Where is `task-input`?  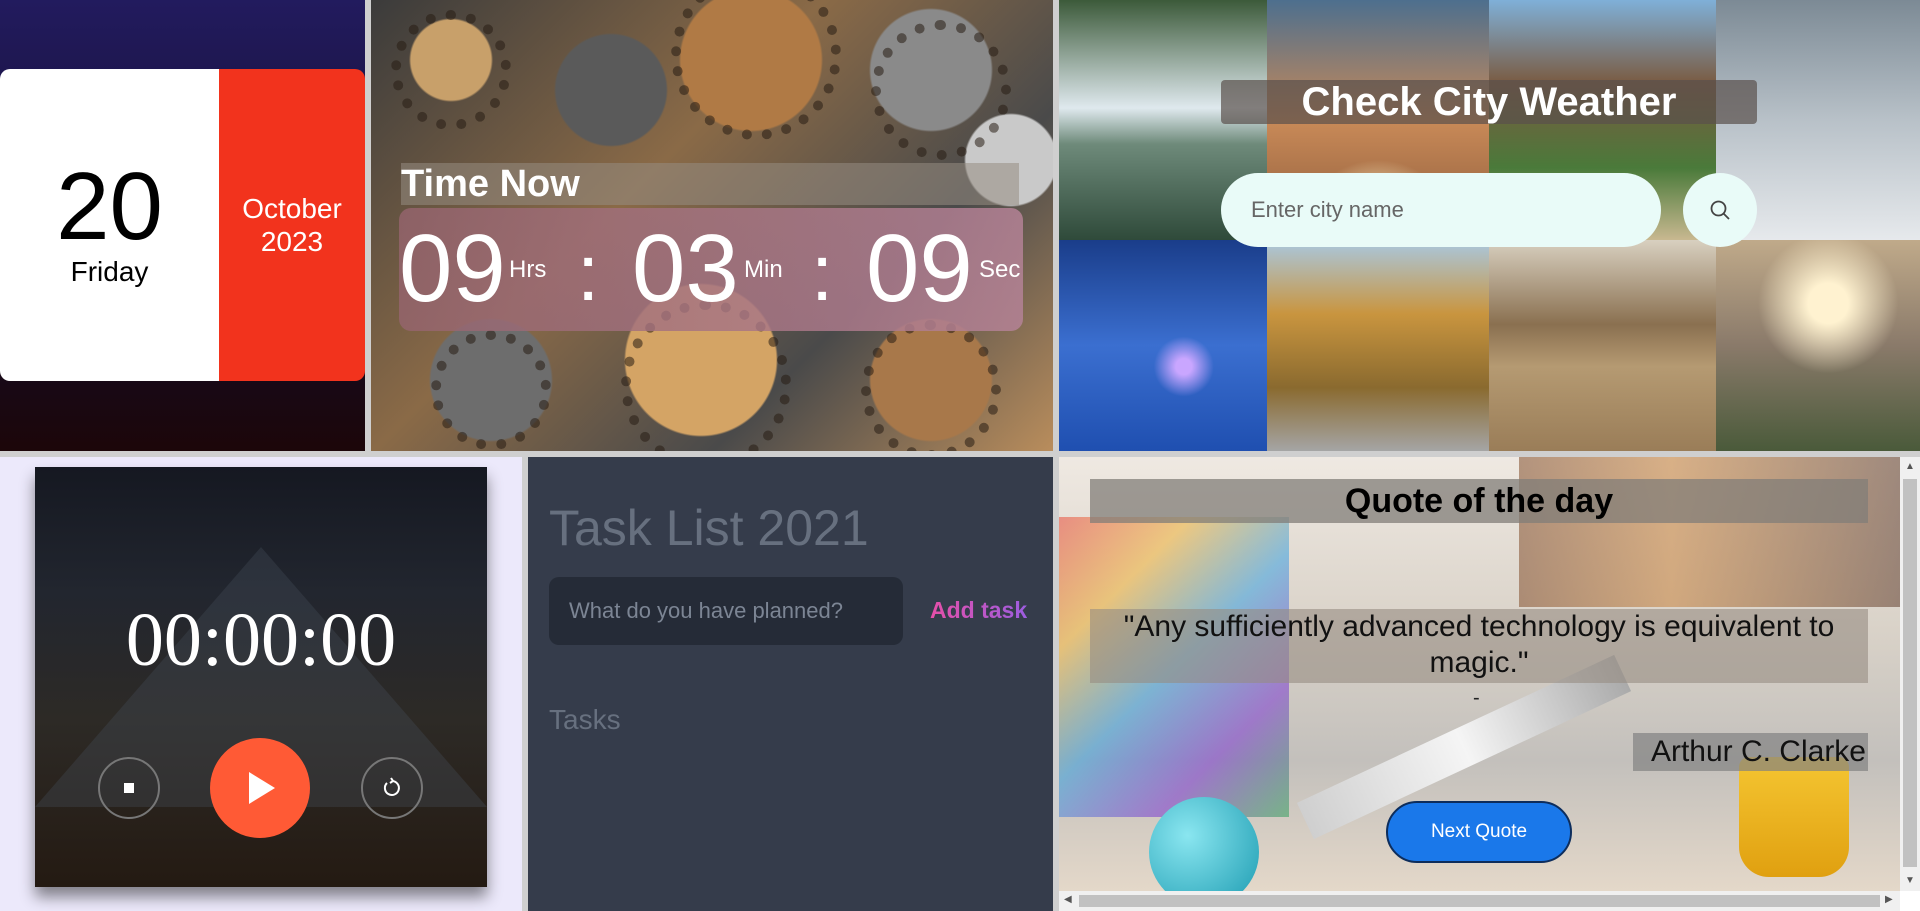 task-input is located at coordinates (726, 611).